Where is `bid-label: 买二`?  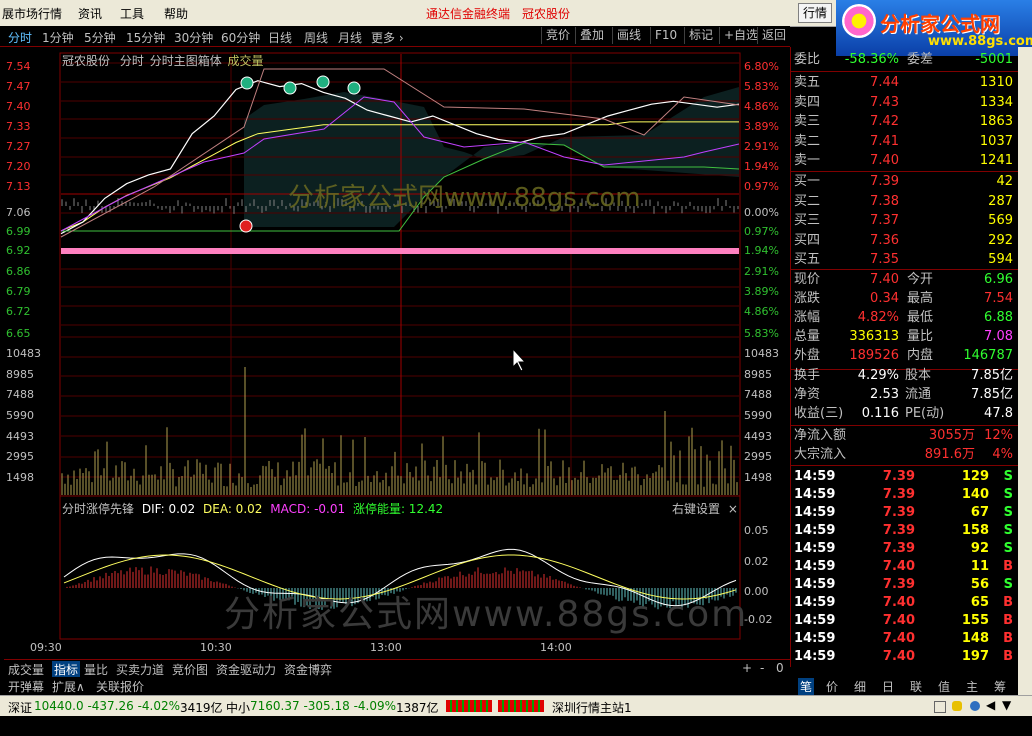 bid-label: 买二 is located at coordinates (807, 201).